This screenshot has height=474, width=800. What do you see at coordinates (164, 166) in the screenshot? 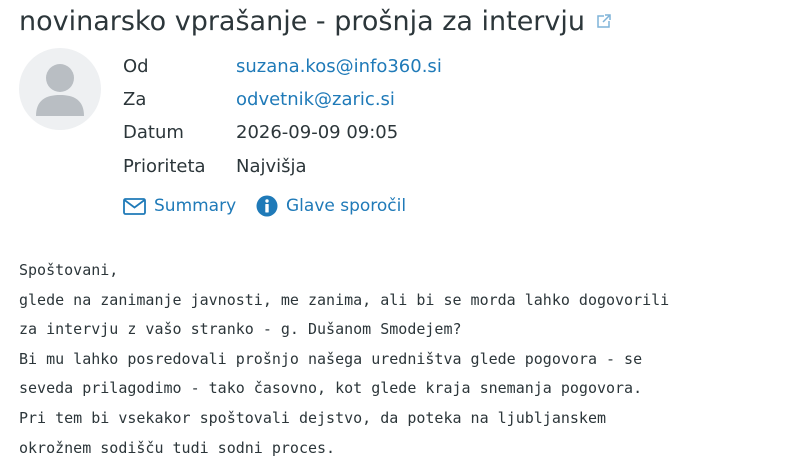
I see `priority-label: Prioriteta` at bounding box center [164, 166].